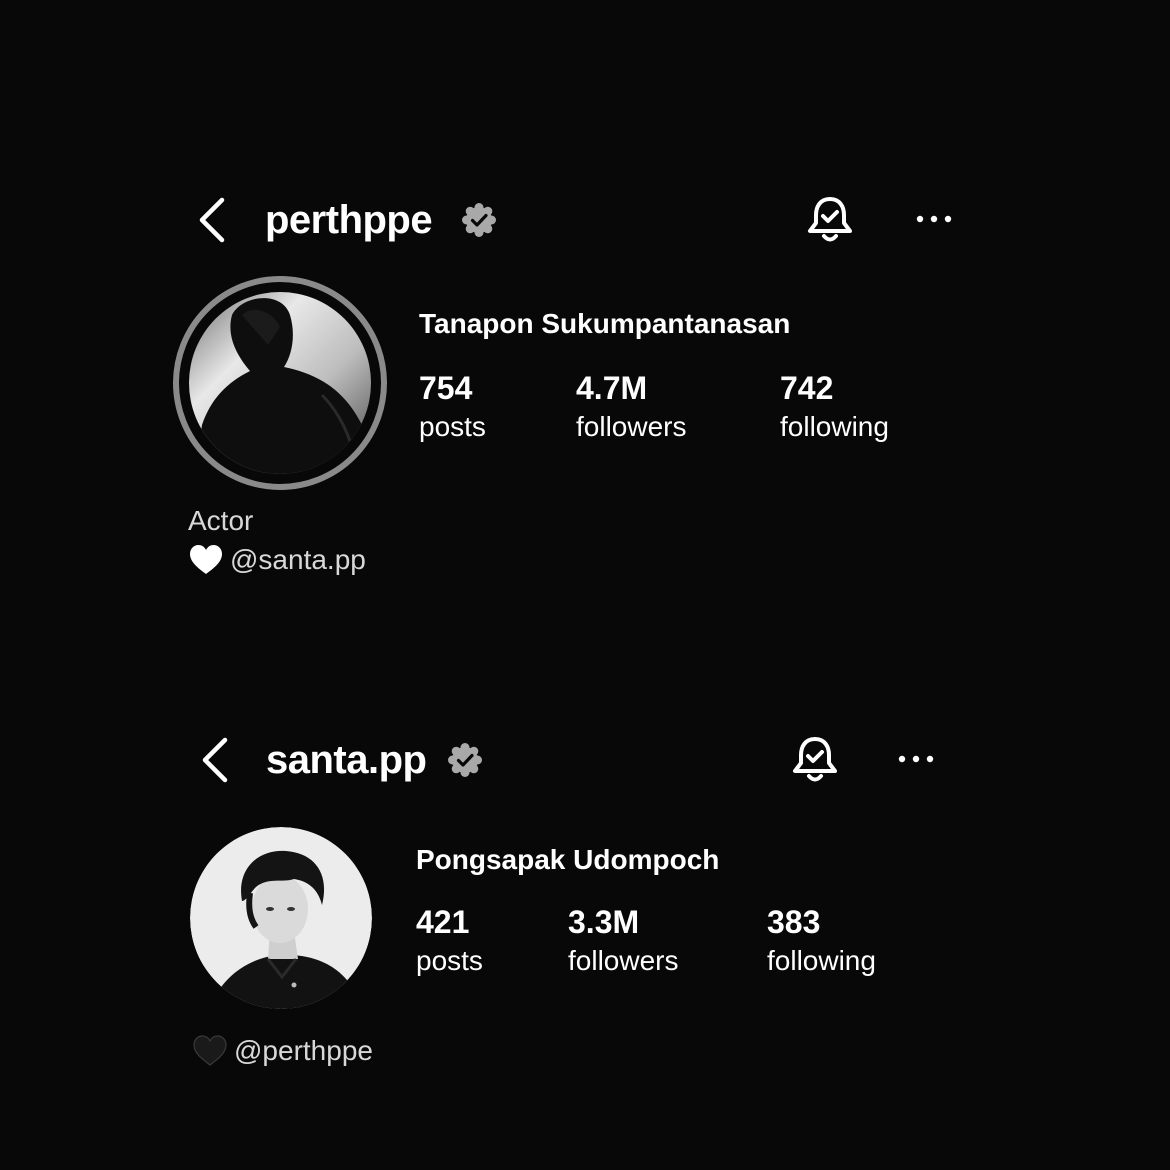  What do you see at coordinates (604, 922) in the screenshot?
I see `followers-count: 3.3M` at bounding box center [604, 922].